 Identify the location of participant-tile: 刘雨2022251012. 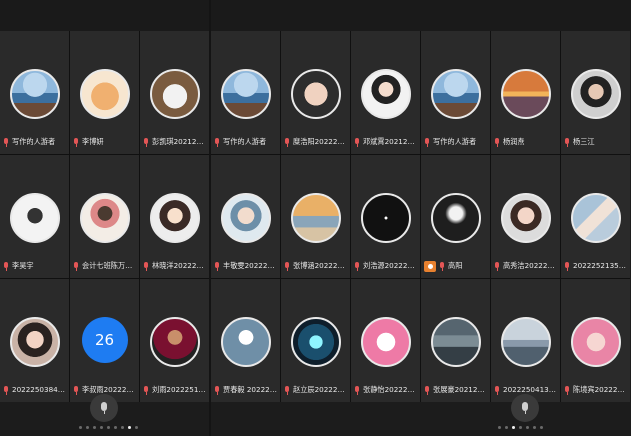
(174, 340).